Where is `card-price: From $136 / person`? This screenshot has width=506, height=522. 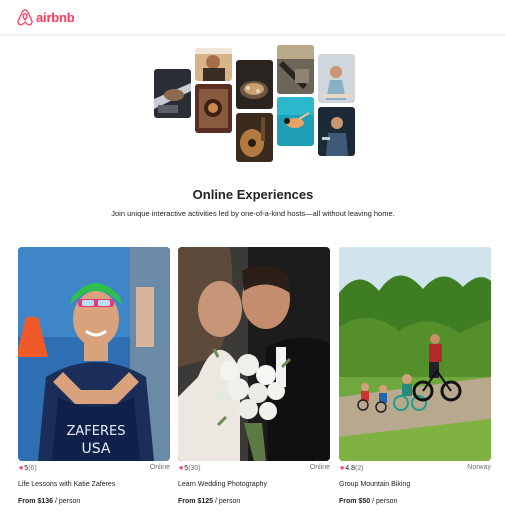 card-price: From $136 / person is located at coordinates (49, 501).